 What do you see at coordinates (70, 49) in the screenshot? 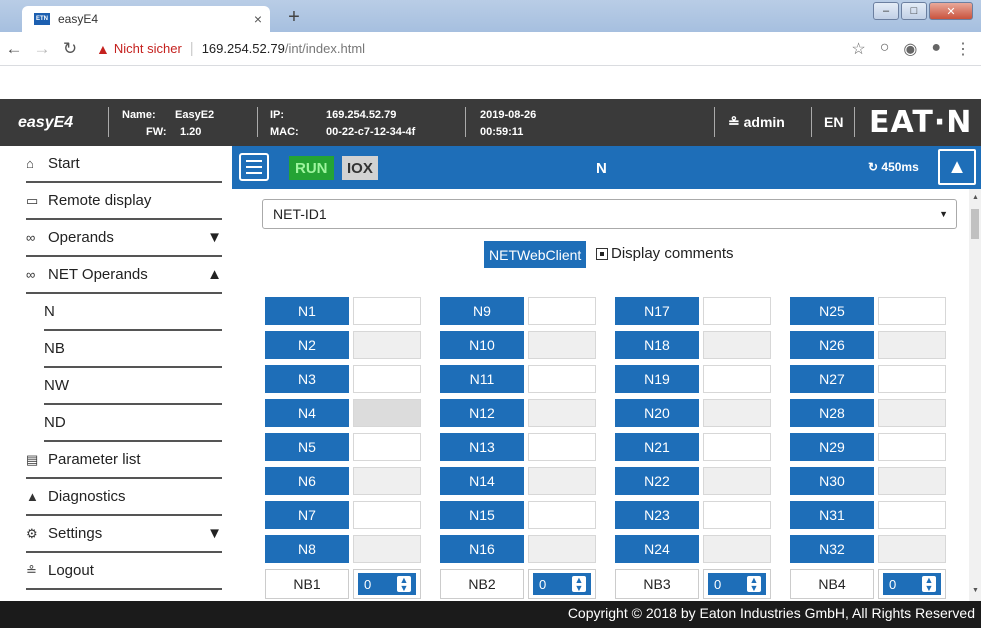
I see `reload-icon: ↻` at bounding box center [70, 49].